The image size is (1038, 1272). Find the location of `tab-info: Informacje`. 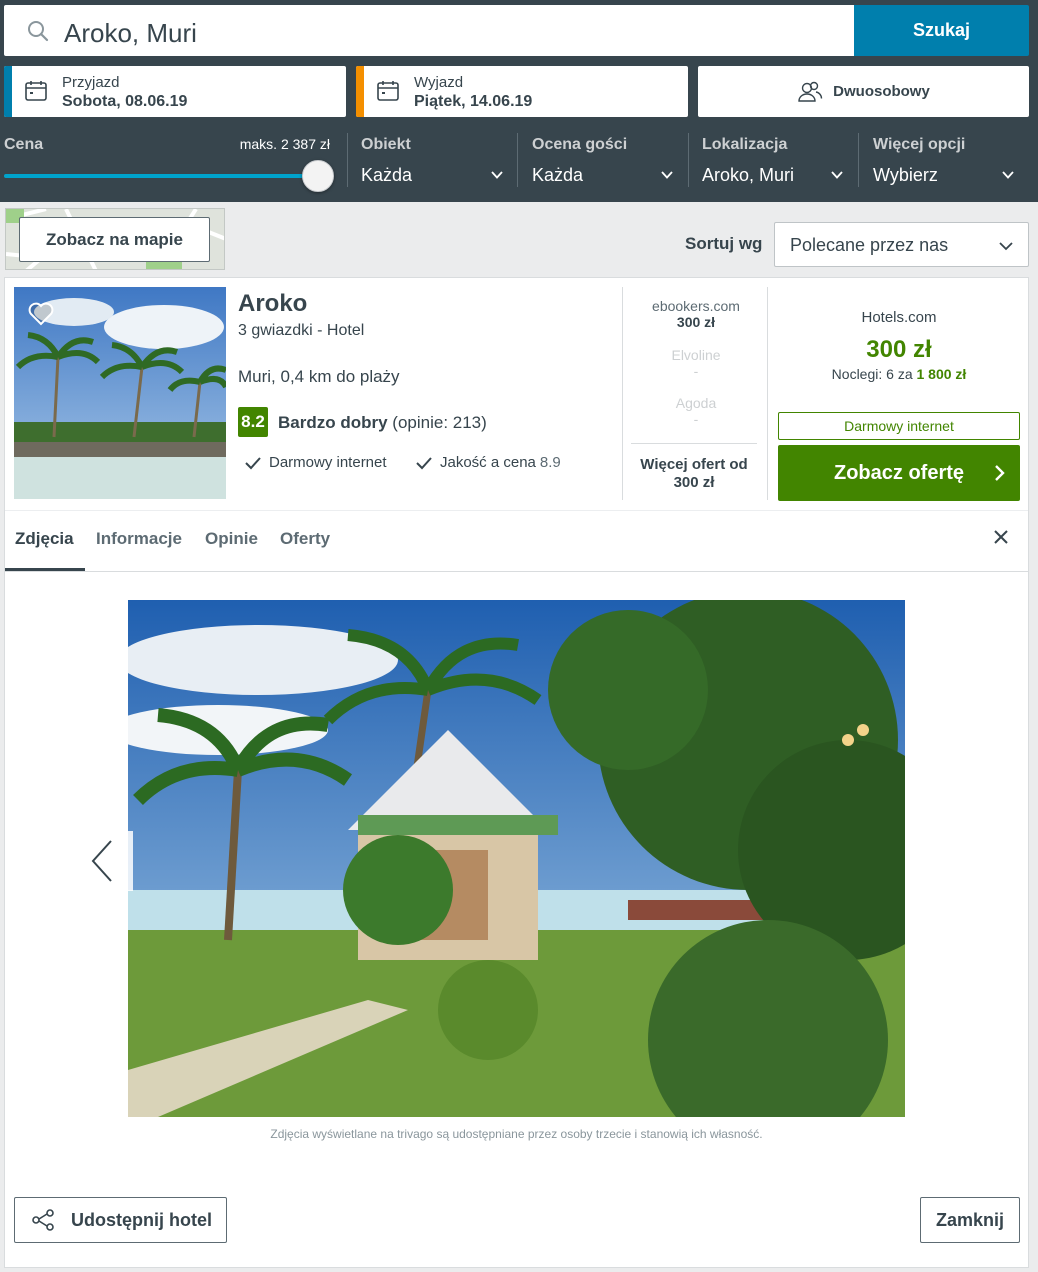

tab-info: Informacje is located at coordinates (139, 539).